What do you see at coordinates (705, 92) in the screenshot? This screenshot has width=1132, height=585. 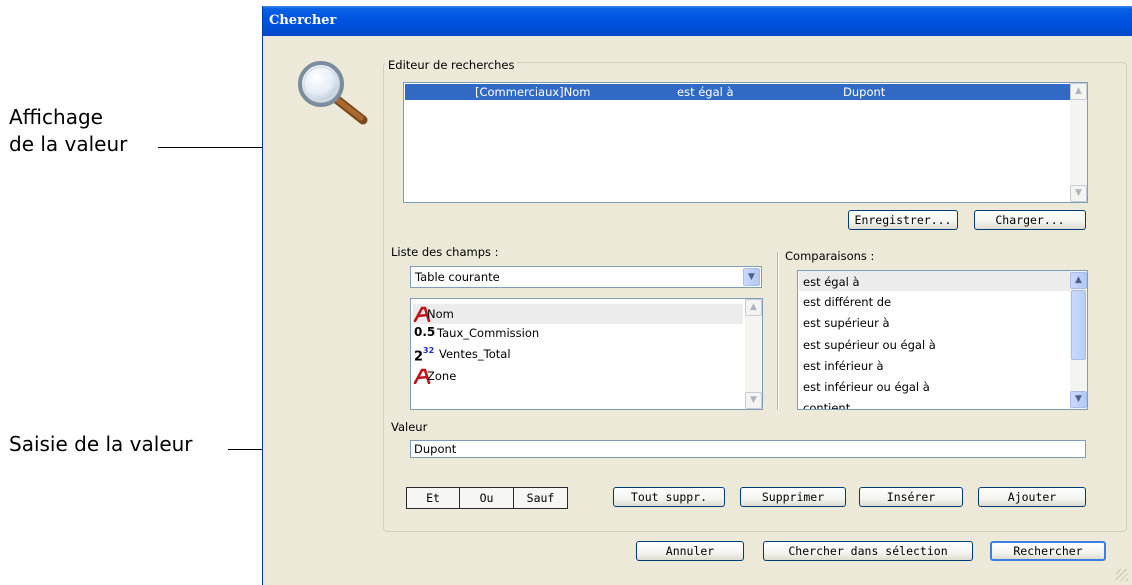 I see `criteria-operator: est égal à` at bounding box center [705, 92].